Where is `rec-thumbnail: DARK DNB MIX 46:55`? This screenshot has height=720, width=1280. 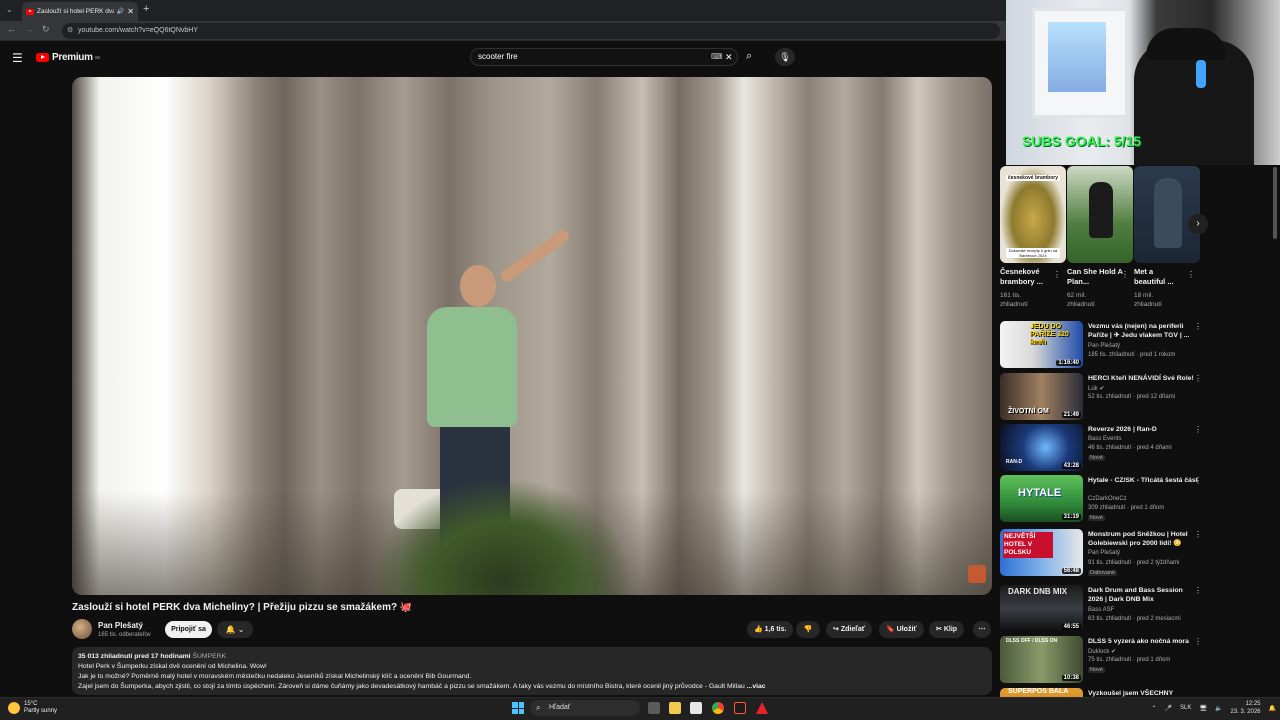 rec-thumbnail: DARK DNB MIX 46:55 is located at coordinates (1041, 608).